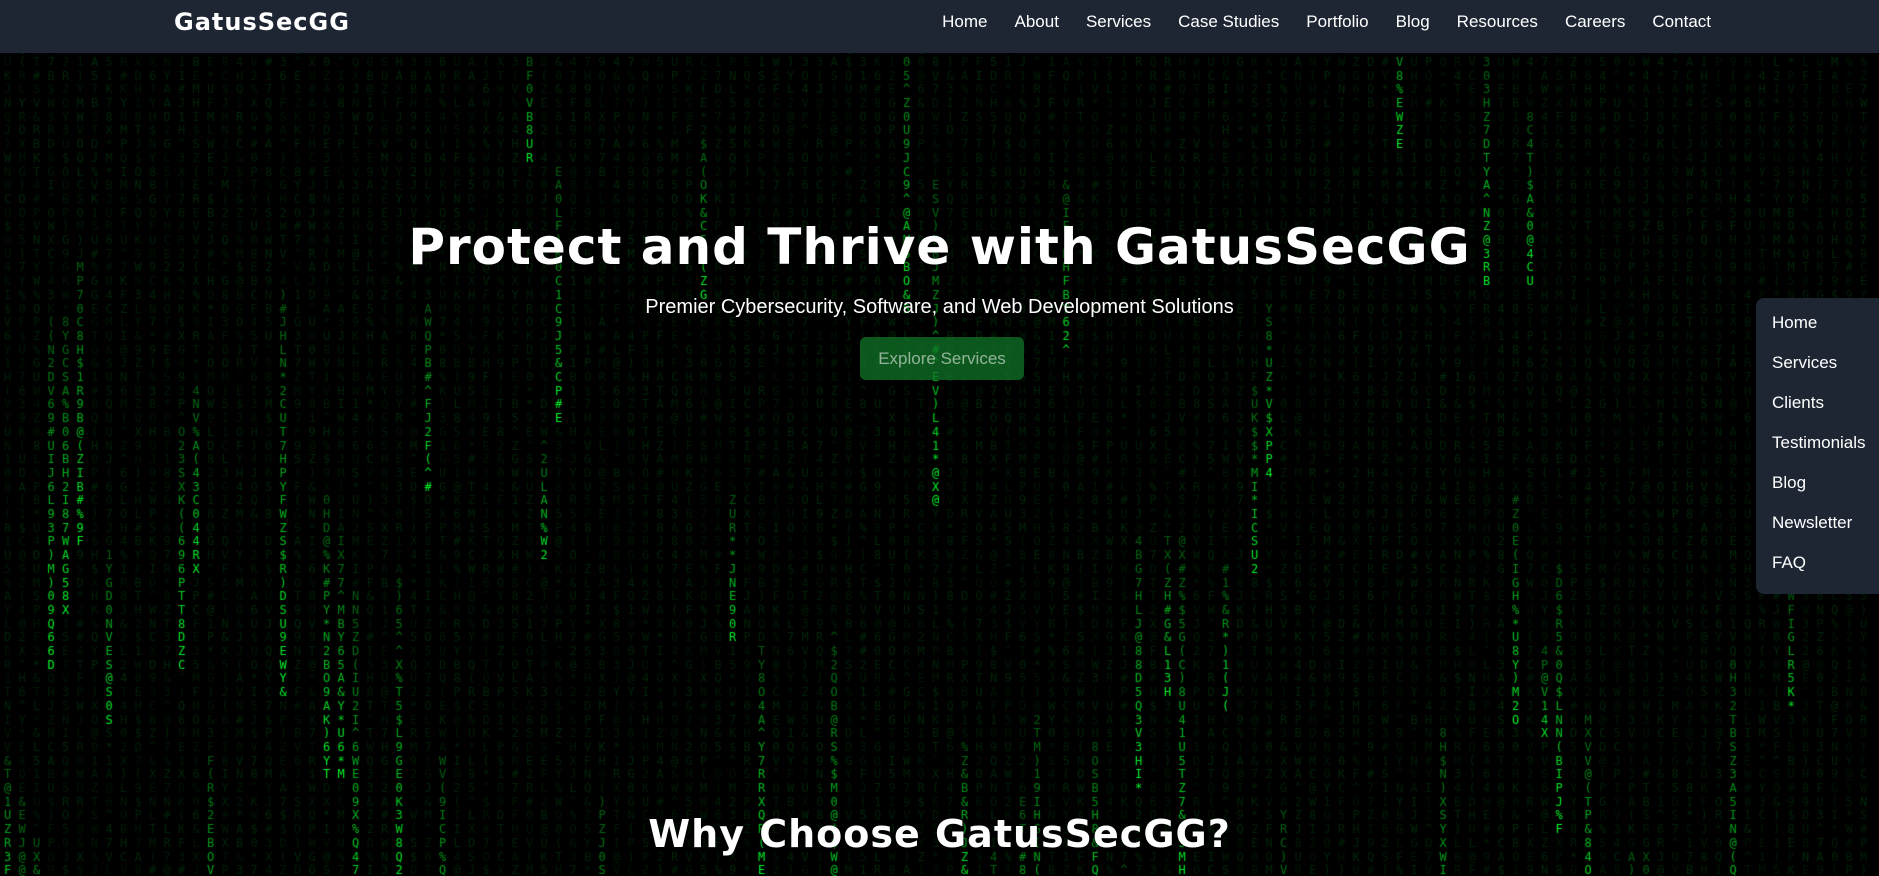 Image resolution: width=1879 pixels, height=876 pixels. I want to click on side-nav-item-home: Home, so click(1817, 330).